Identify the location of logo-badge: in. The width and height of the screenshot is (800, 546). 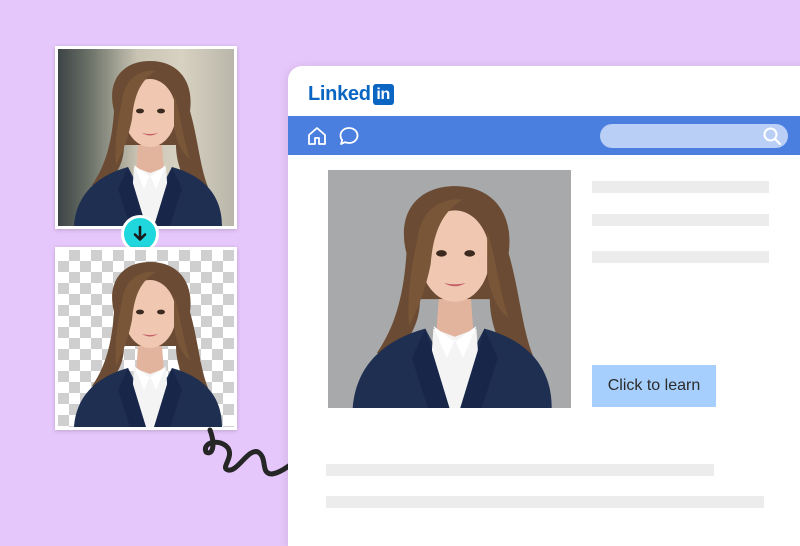
(383, 94).